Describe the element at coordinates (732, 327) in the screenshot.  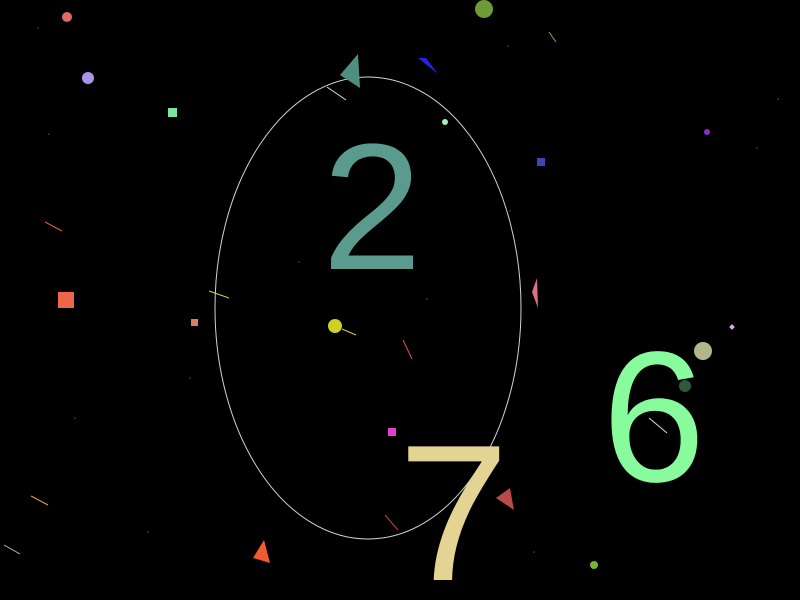
I see `particle-diamond` at that location.